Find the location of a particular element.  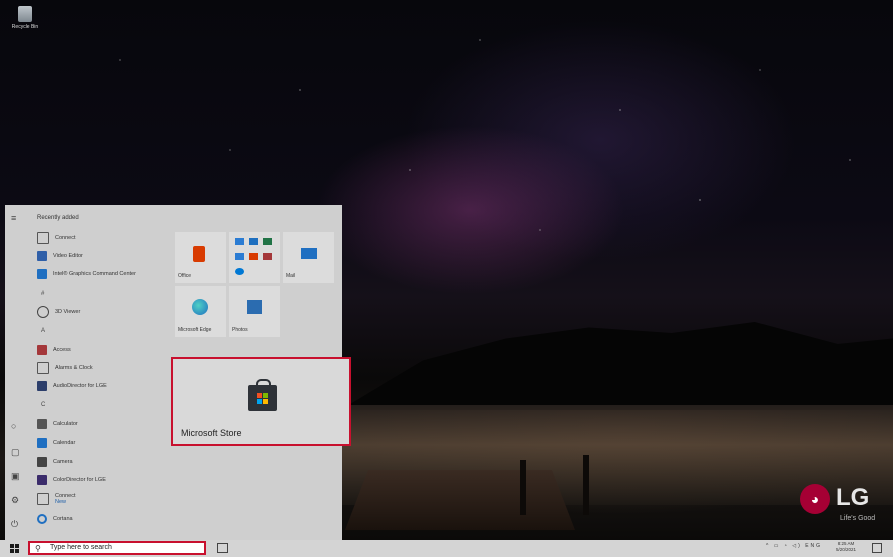

app-item-label: Camera is located at coordinates (63, 462).